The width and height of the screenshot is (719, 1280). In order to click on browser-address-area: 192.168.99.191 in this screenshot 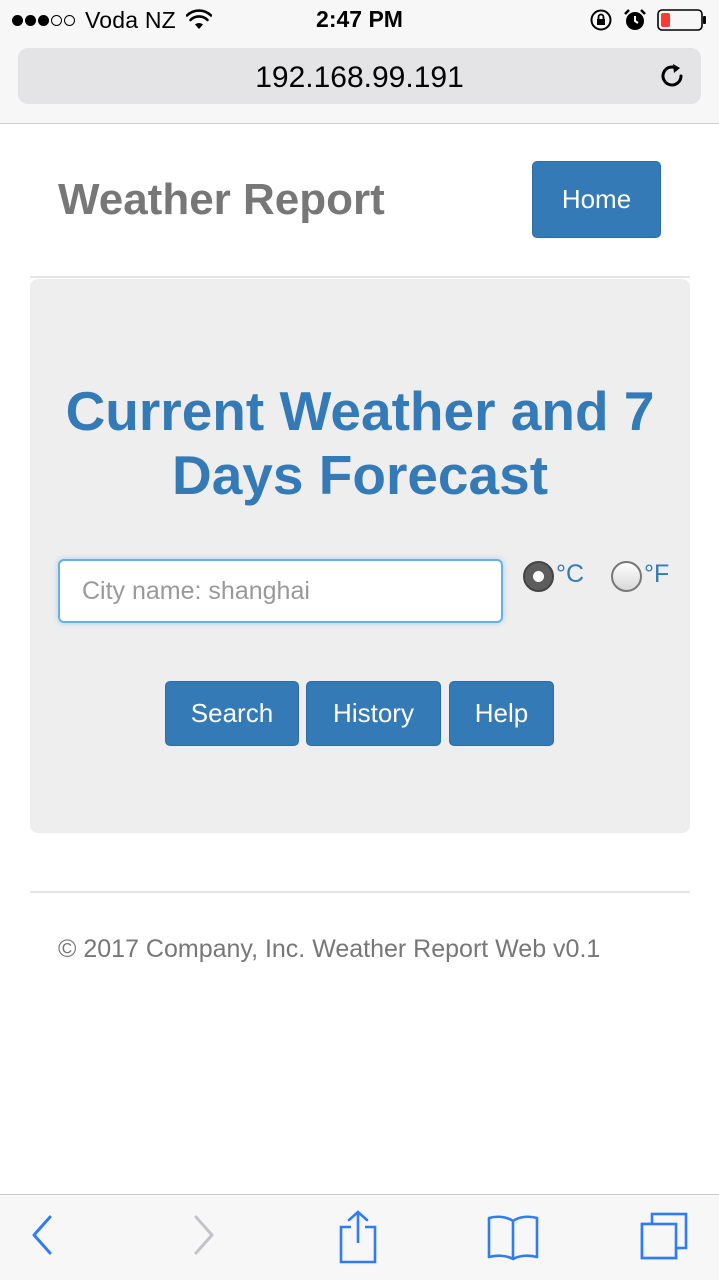, I will do `click(359, 82)`.